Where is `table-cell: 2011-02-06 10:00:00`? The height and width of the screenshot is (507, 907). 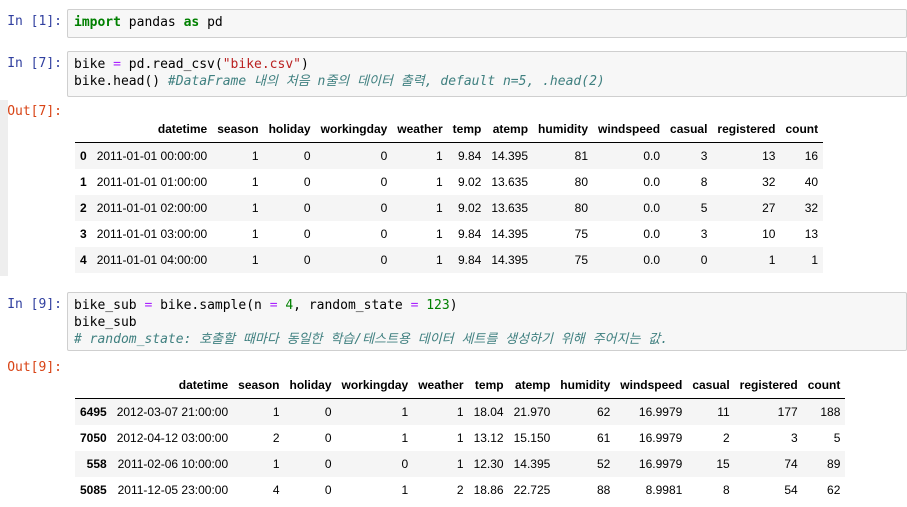
table-cell: 2011-02-06 10:00:00 is located at coordinates (173, 464).